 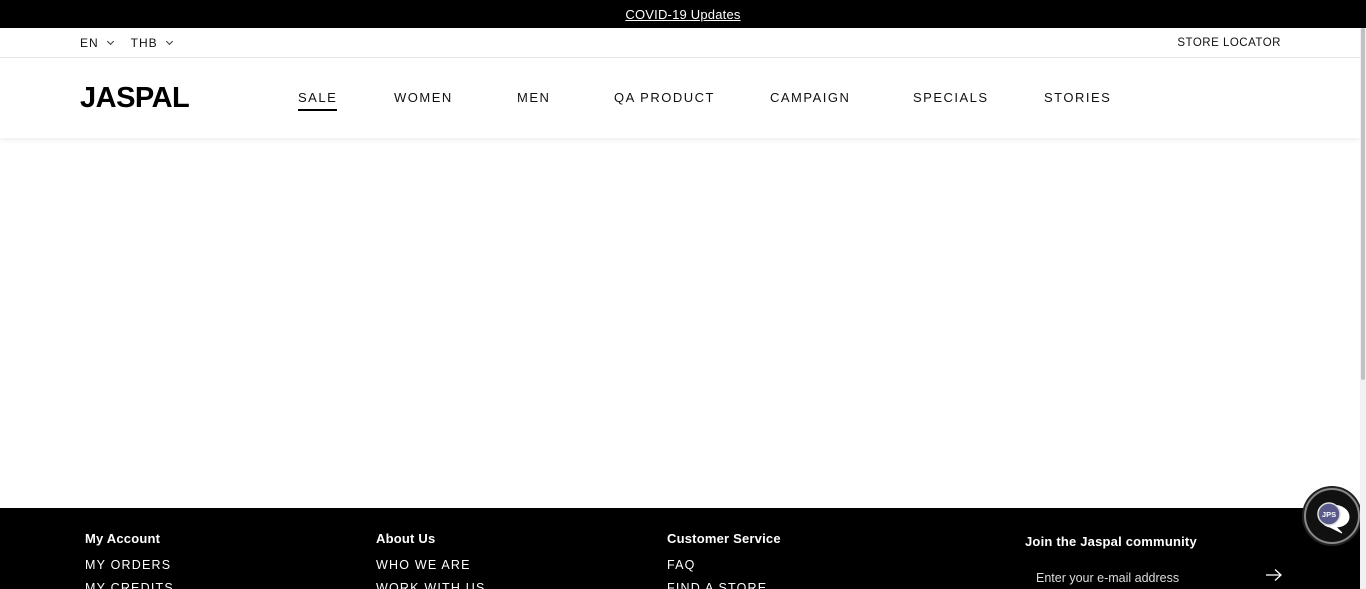 I want to click on logo: JASPAL, so click(x=135, y=98).